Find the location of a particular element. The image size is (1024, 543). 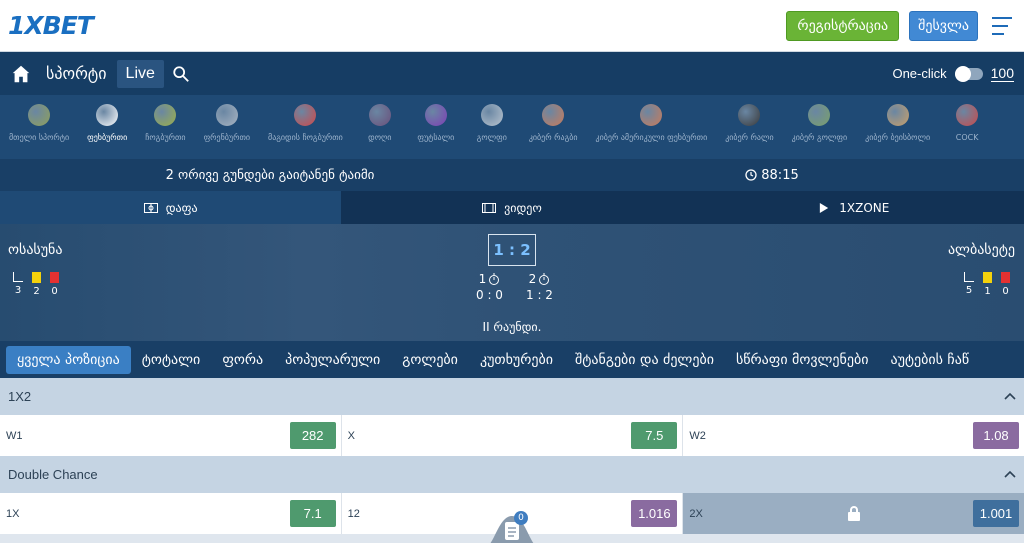

market-title: 1X2 is located at coordinates (20, 396).